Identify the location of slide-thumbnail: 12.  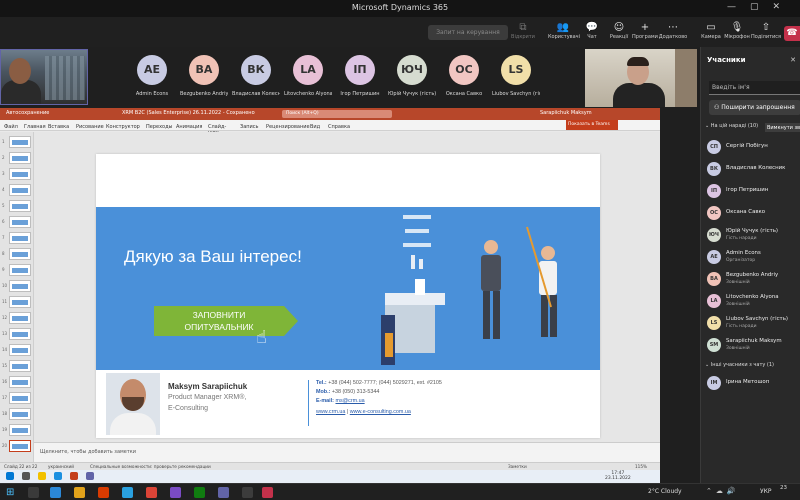
(16, 318).